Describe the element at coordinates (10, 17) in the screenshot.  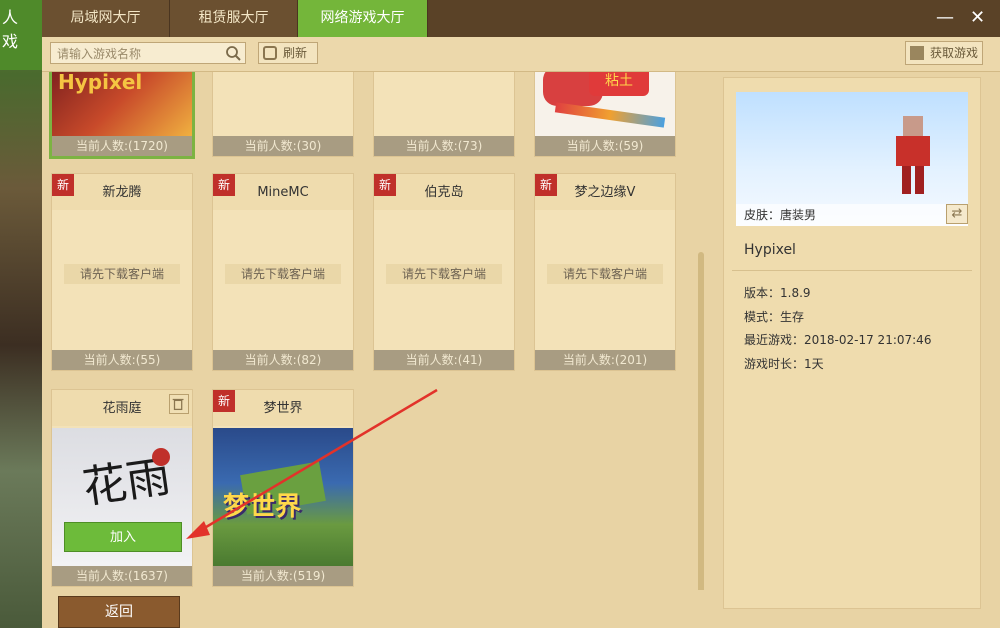
I see `corner-text-line1: 人` at that location.